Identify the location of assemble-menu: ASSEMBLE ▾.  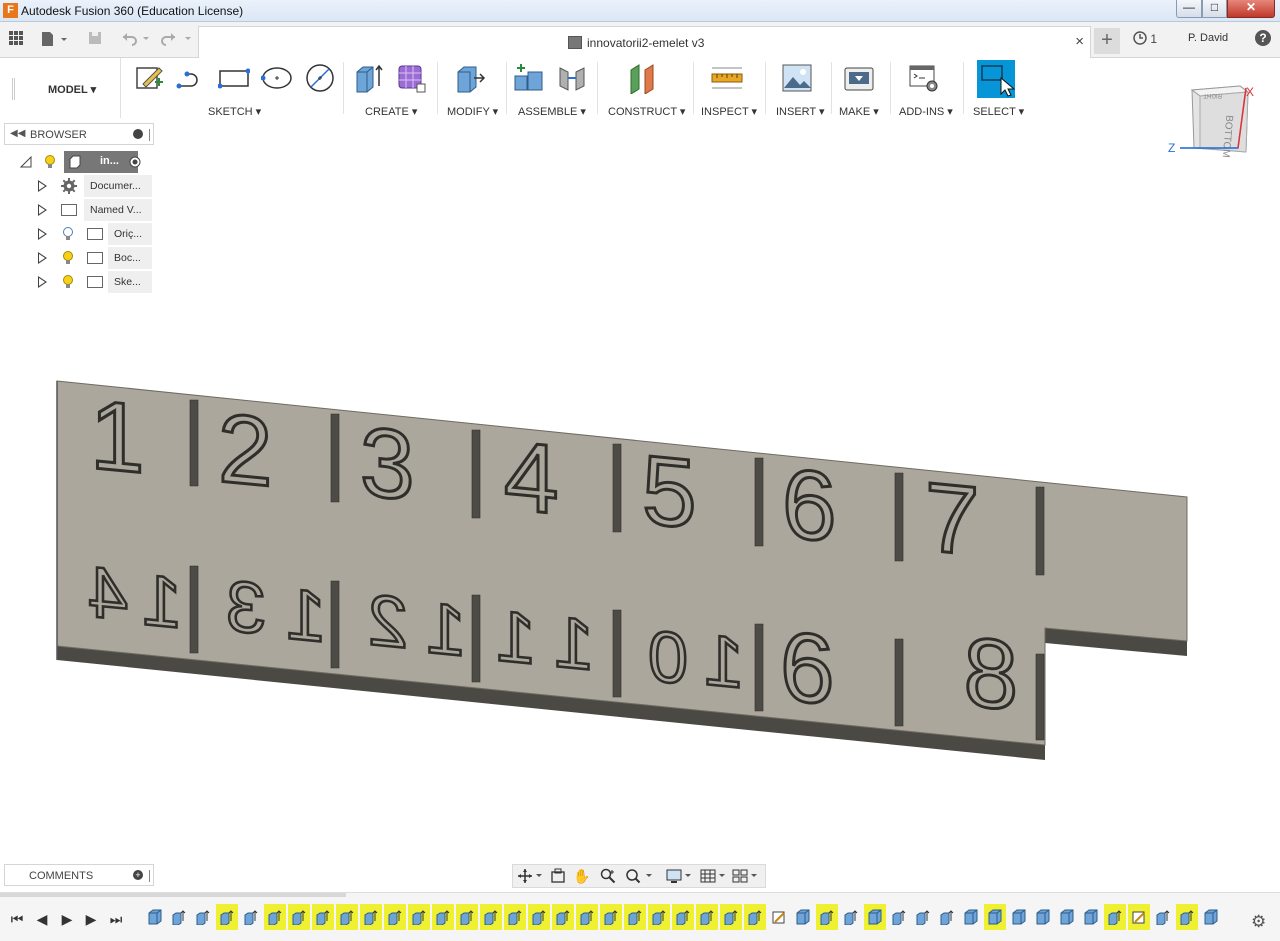
(552, 111).